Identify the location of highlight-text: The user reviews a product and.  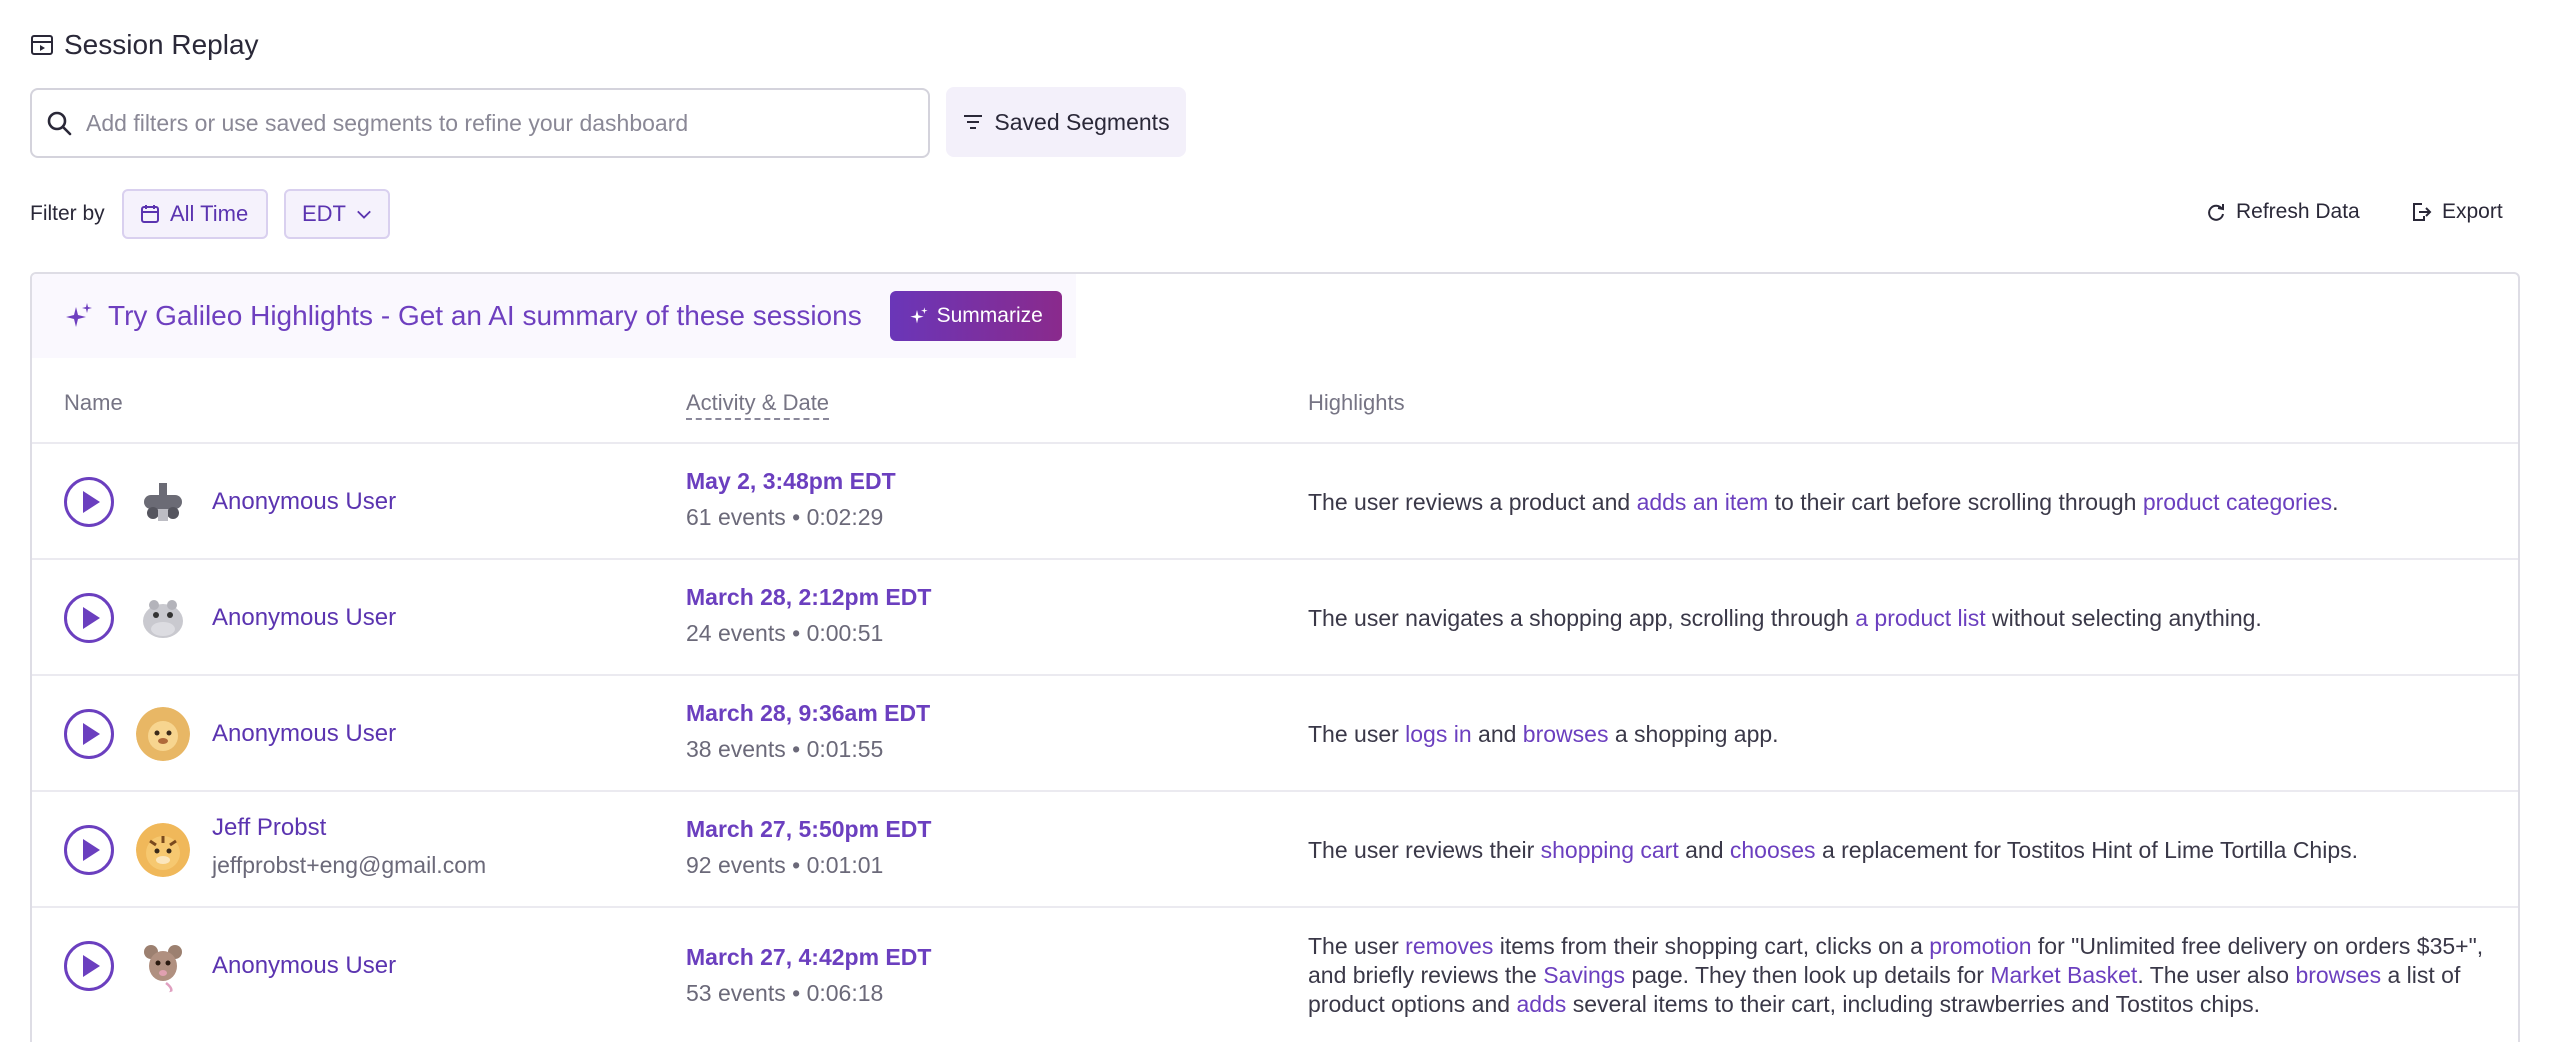
(1472, 502).